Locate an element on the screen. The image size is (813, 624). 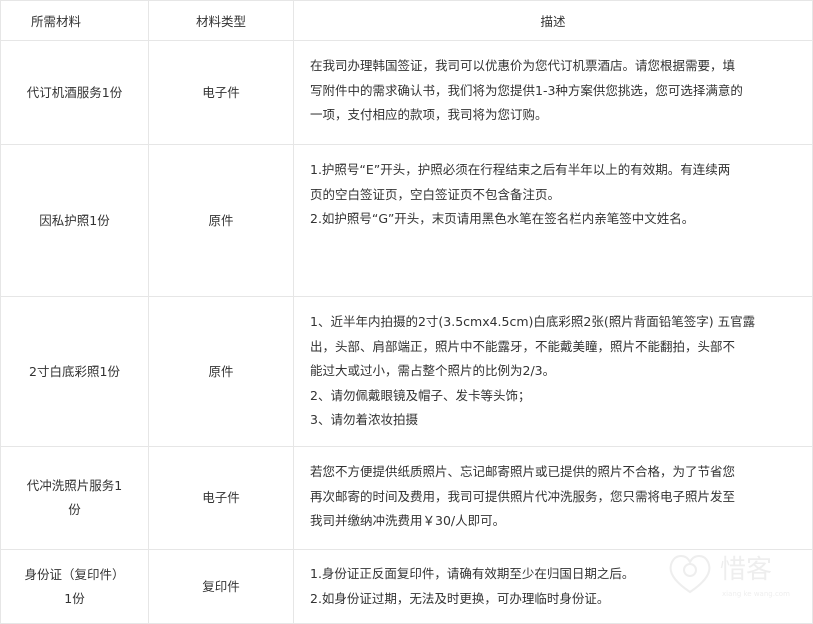
material-name-cell: 2寸白底彩照1份 is located at coordinates (74, 371).